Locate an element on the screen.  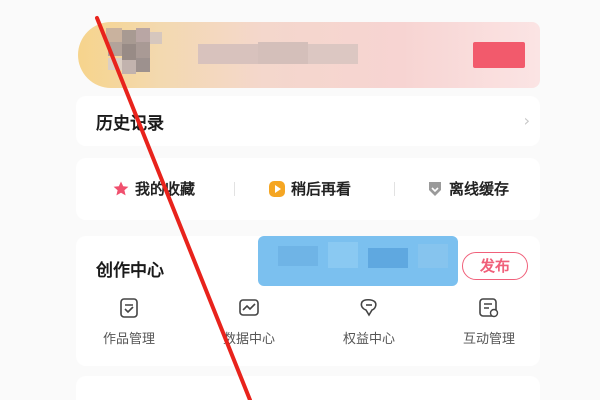
favorites-shortcut: 我的收藏 is located at coordinates (153, 188).